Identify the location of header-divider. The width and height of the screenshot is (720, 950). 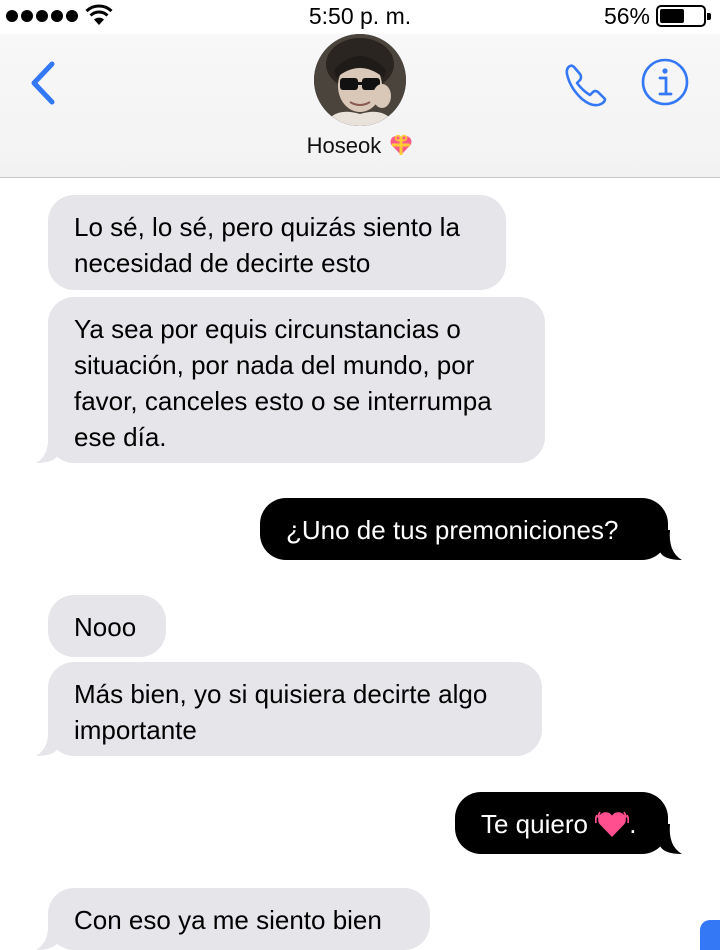
(360, 177).